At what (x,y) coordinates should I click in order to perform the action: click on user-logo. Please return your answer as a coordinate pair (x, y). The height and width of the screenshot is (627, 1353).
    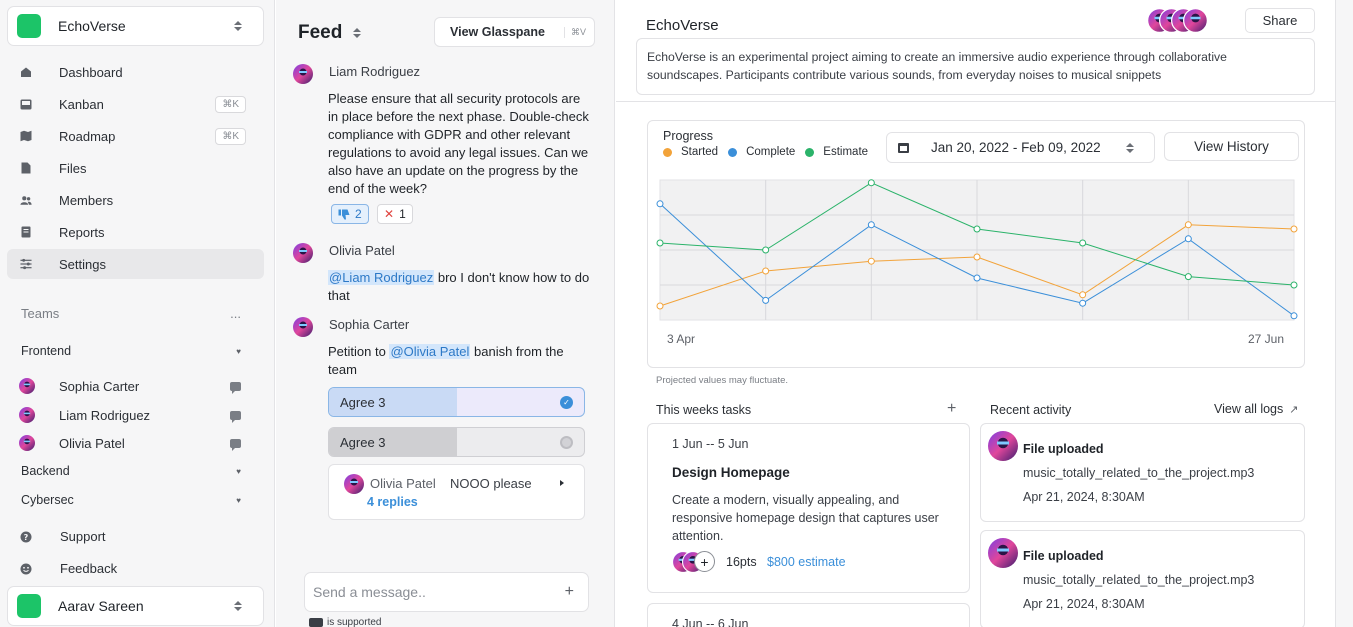
    Looking at the image, I should click on (29, 606).